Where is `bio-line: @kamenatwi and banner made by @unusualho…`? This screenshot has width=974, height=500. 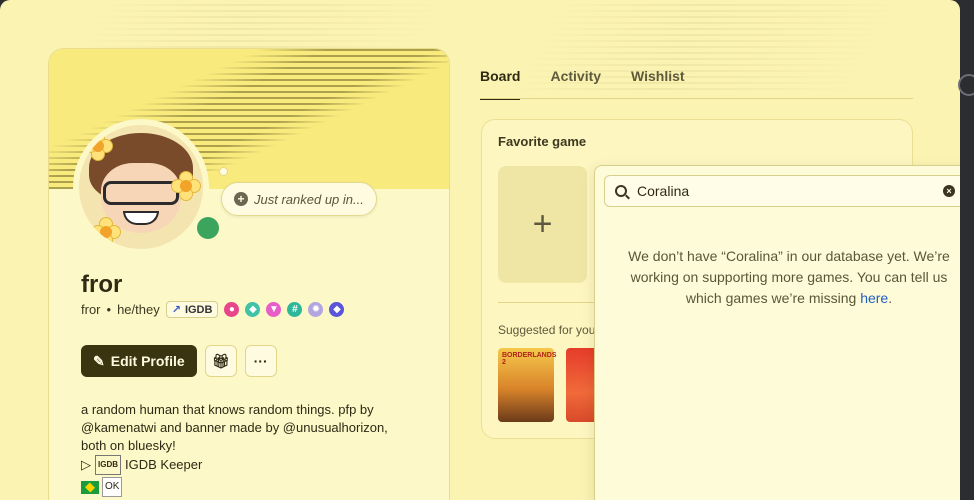 bio-line: @kamenatwi and banner made by @unusualho… is located at coordinates (234, 427).